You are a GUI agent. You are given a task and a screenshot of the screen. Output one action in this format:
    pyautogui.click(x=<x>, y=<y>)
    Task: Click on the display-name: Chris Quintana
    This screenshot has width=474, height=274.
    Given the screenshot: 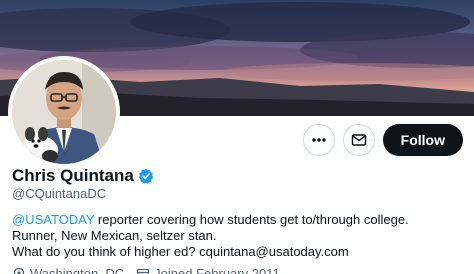 What is the action you would take?
    pyautogui.click(x=73, y=175)
    